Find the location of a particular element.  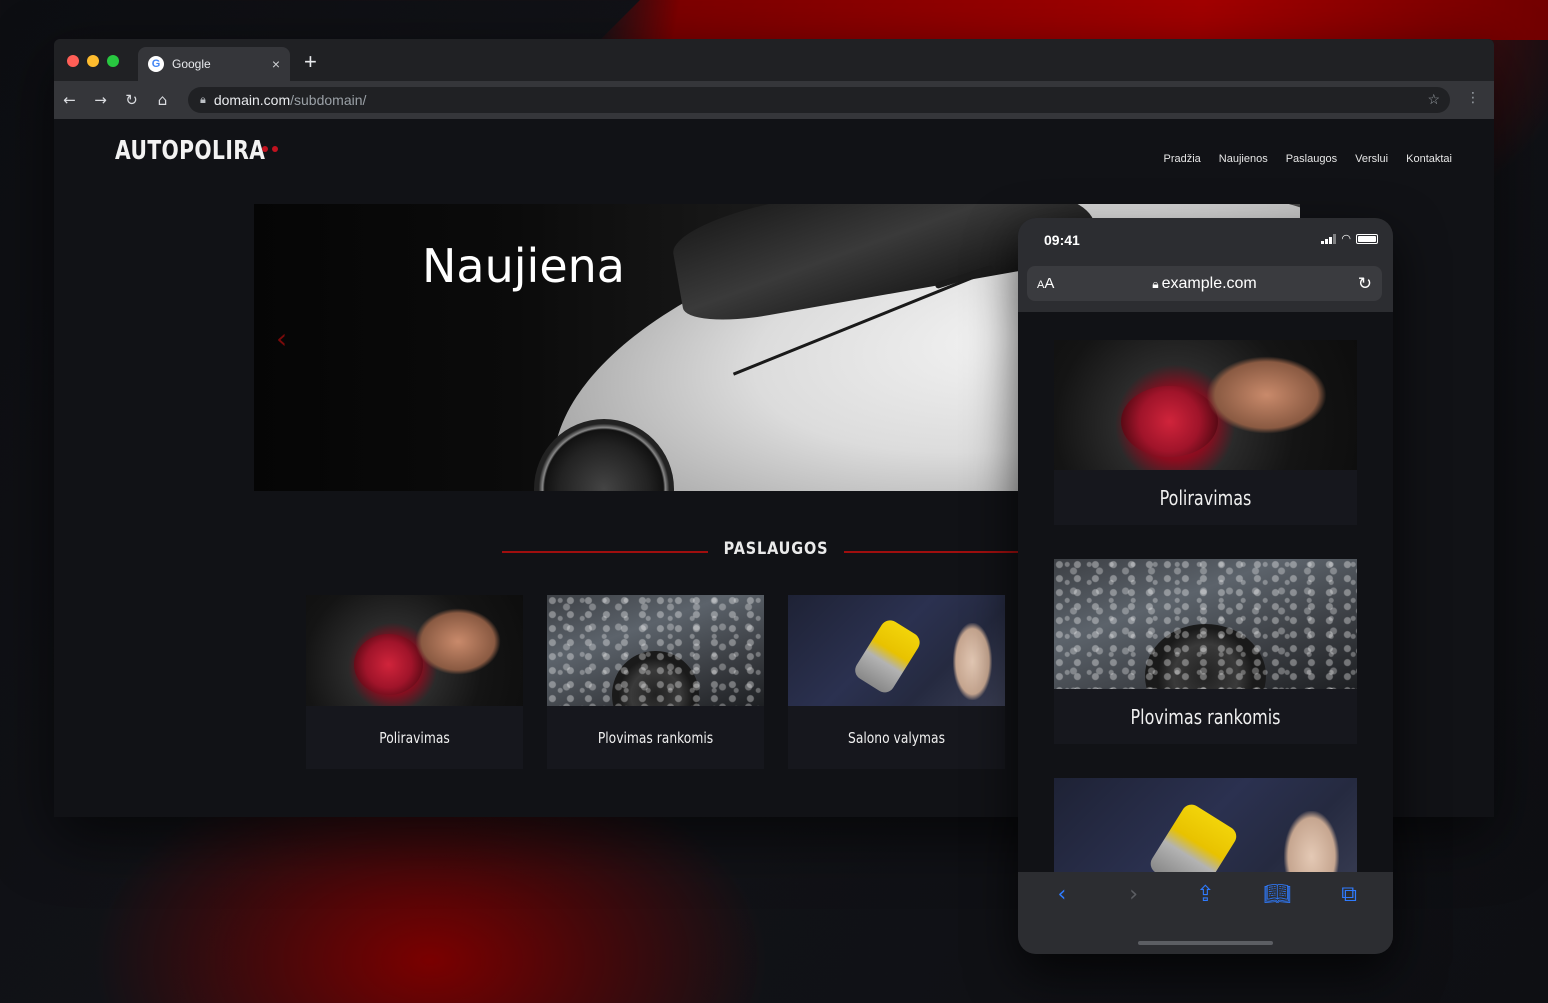

nav-link-kontaktai: Kontaktai is located at coordinates (1429, 159).